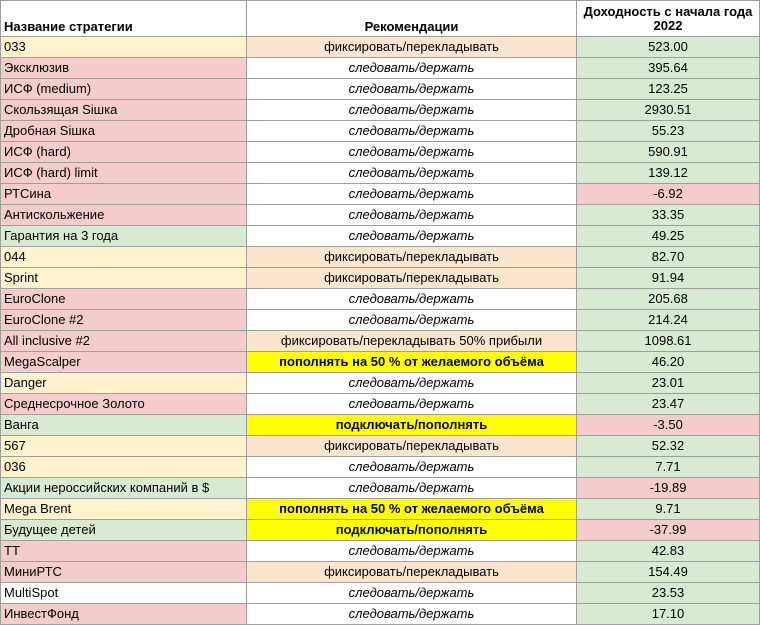  What do you see at coordinates (123, 89) in the screenshot?
I see `strategy-name-cell: ИСФ (medium)` at bounding box center [123, 89].